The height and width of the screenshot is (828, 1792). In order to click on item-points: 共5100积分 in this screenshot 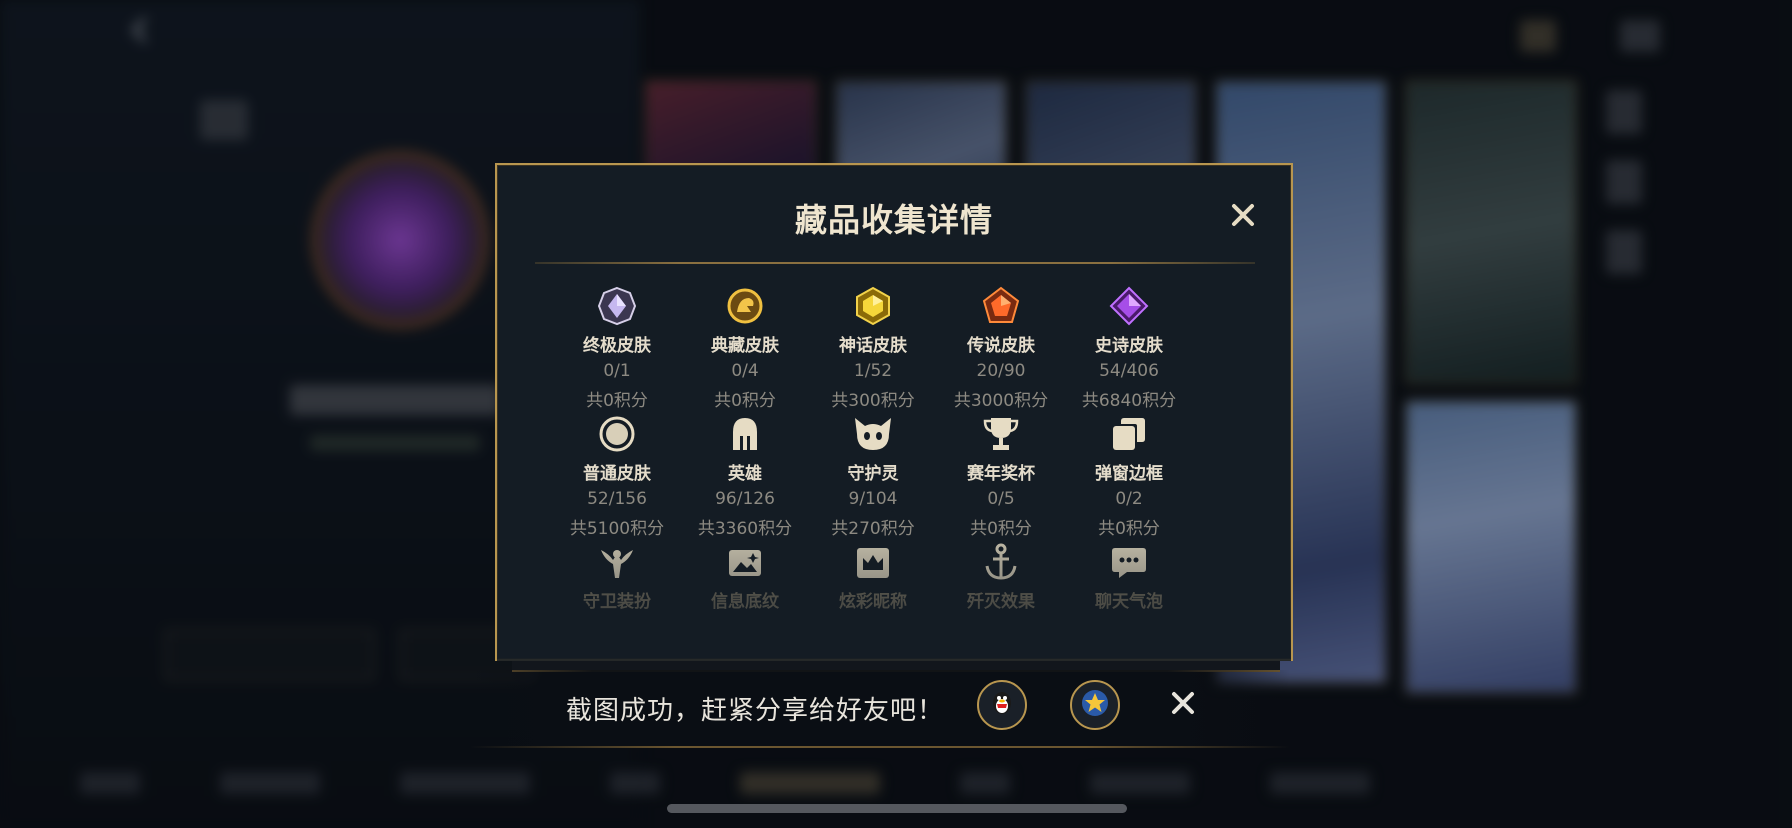, I will do `click(617, 529)`.